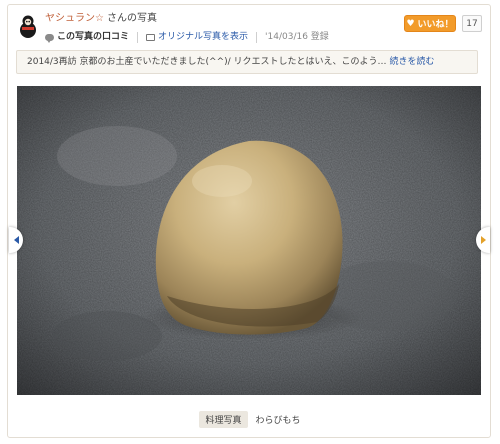 The height and width of the screenshot is (444, 500). Describe the element at coordinates (131, 18) in the screenshot. I see `author-suffix: さんの写真` at that location.